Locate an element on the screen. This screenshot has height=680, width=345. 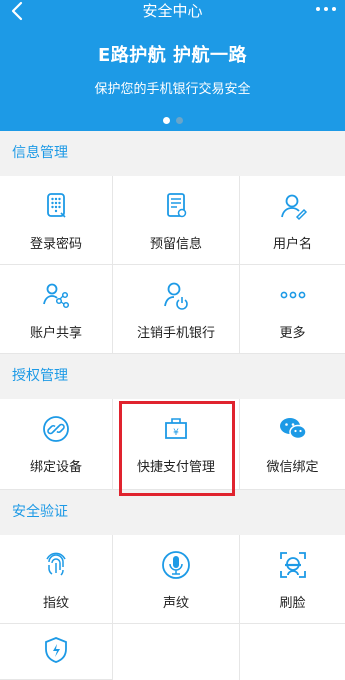
section-title-verify: 安全验证 is located at coordinates (172, 512).